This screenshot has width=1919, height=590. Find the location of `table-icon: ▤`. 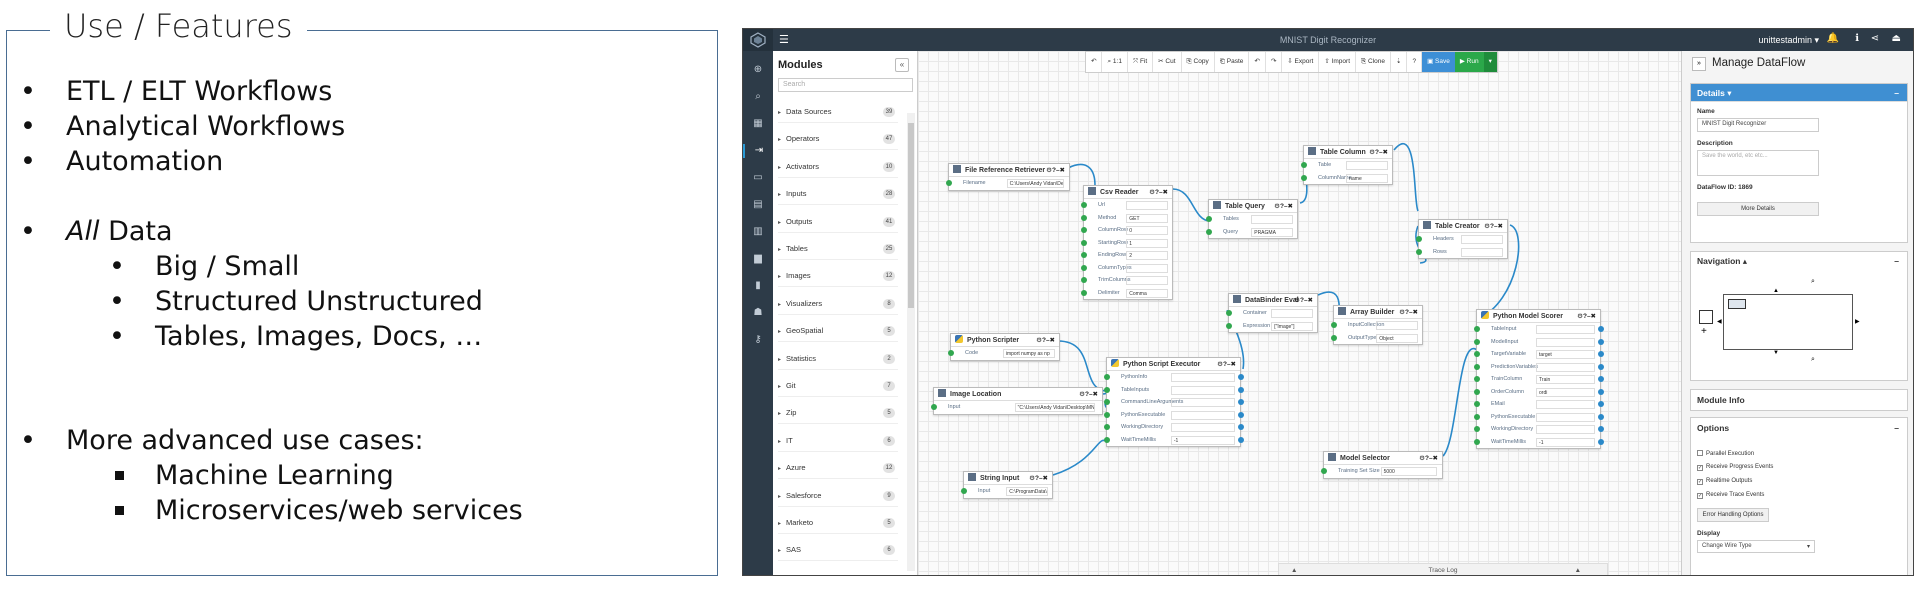

table-icon: ▤ is located at coordinates (758, 205).